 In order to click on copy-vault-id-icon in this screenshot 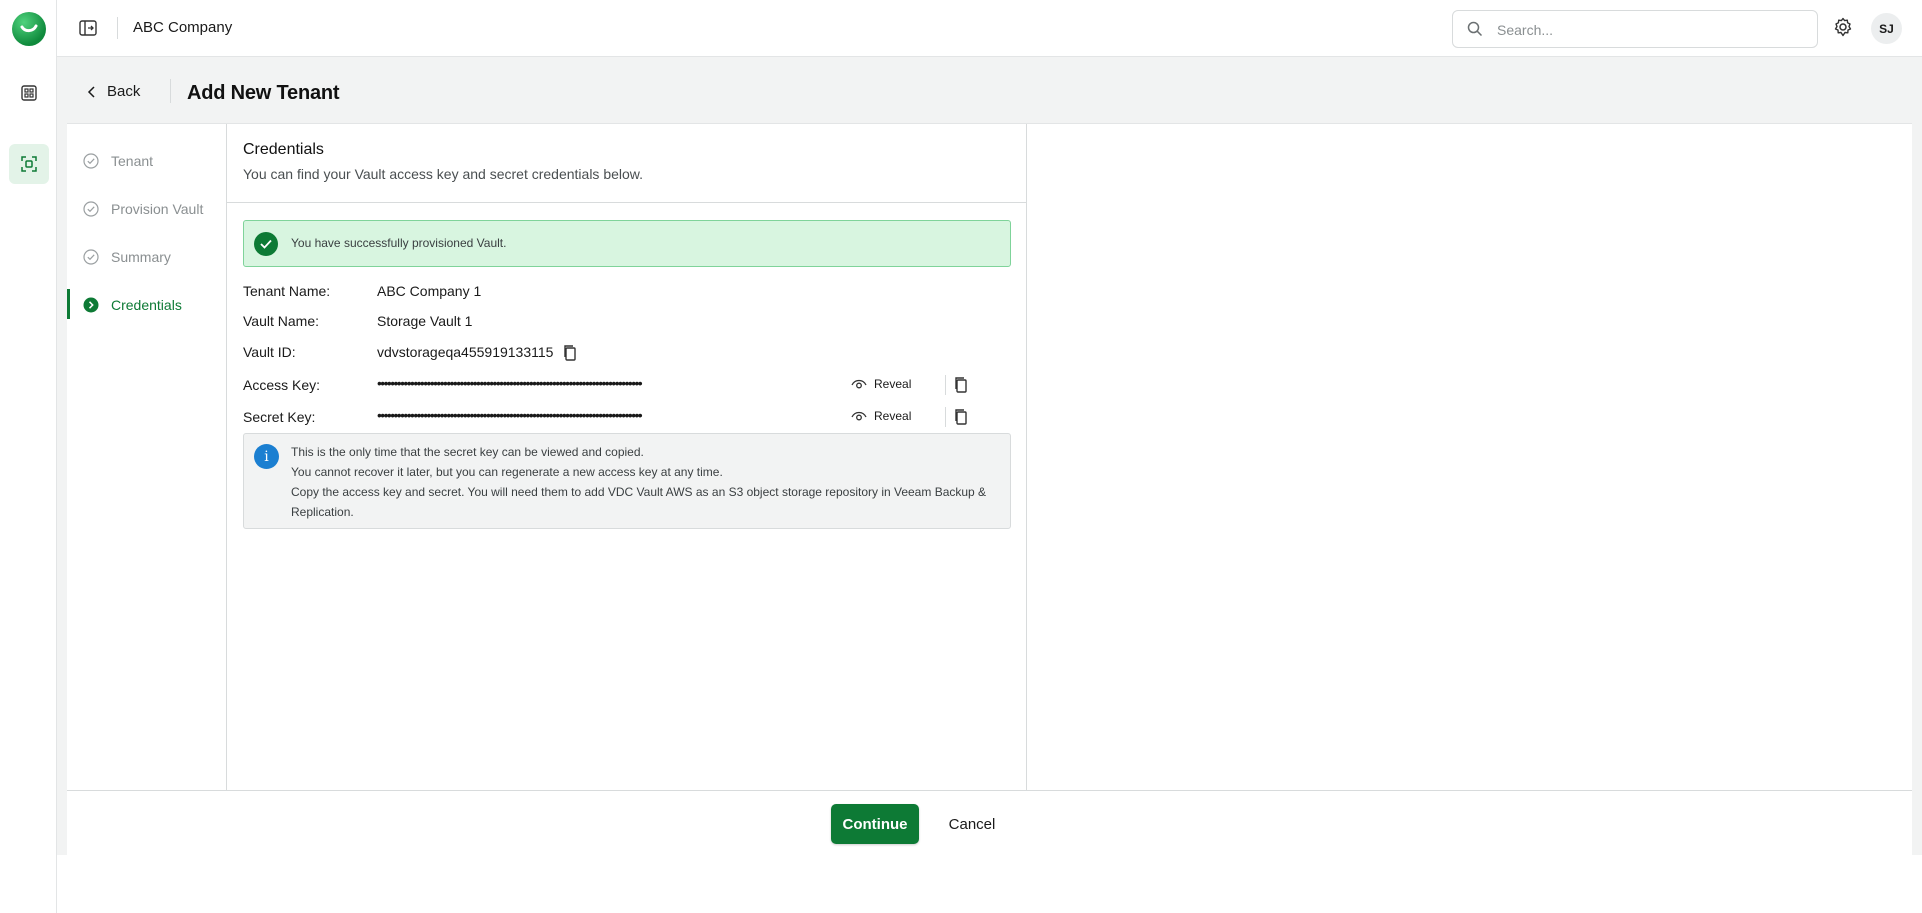, I will do `click(570, 353)`.